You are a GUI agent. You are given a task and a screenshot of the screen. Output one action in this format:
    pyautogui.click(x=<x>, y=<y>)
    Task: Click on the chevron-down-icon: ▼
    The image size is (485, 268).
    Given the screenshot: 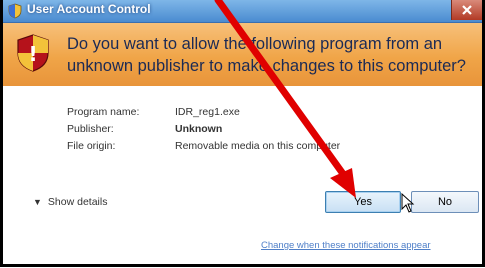 What is the action you would take?
    pyautogui.click(x=37, y=202)
    